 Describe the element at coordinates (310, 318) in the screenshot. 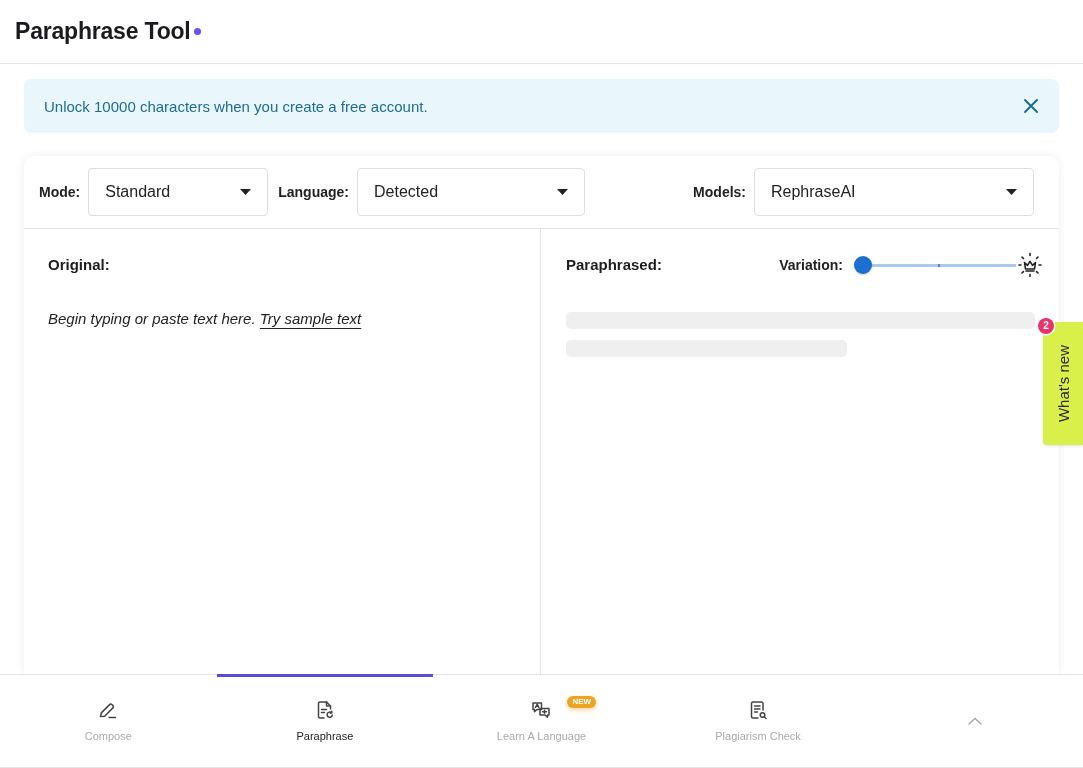

I see `sample-text-link: Try sample text` at that location.